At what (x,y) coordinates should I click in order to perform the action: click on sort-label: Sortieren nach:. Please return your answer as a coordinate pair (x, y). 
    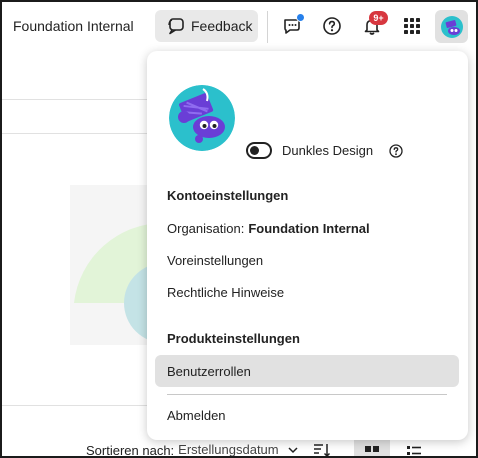
    Looking at the image, I should click on (130, 450).